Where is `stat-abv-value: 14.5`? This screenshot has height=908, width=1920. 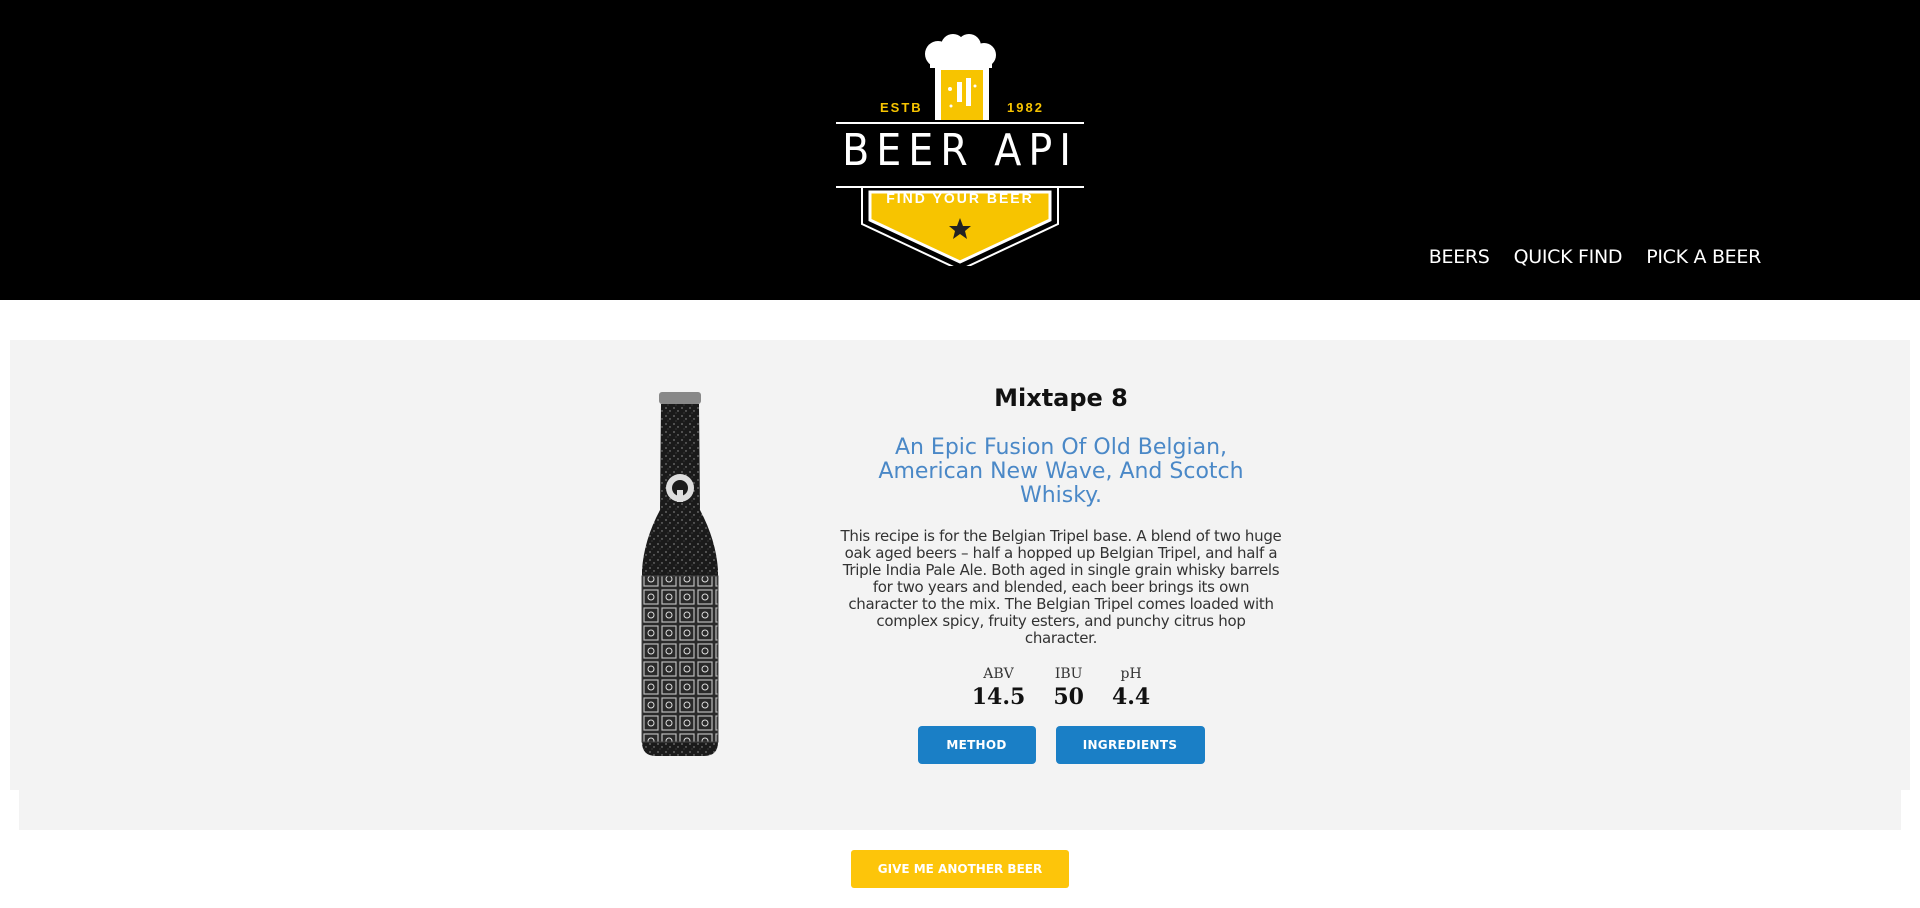 stat-abv-value: 14.5 is located at coordinates (998, 696).